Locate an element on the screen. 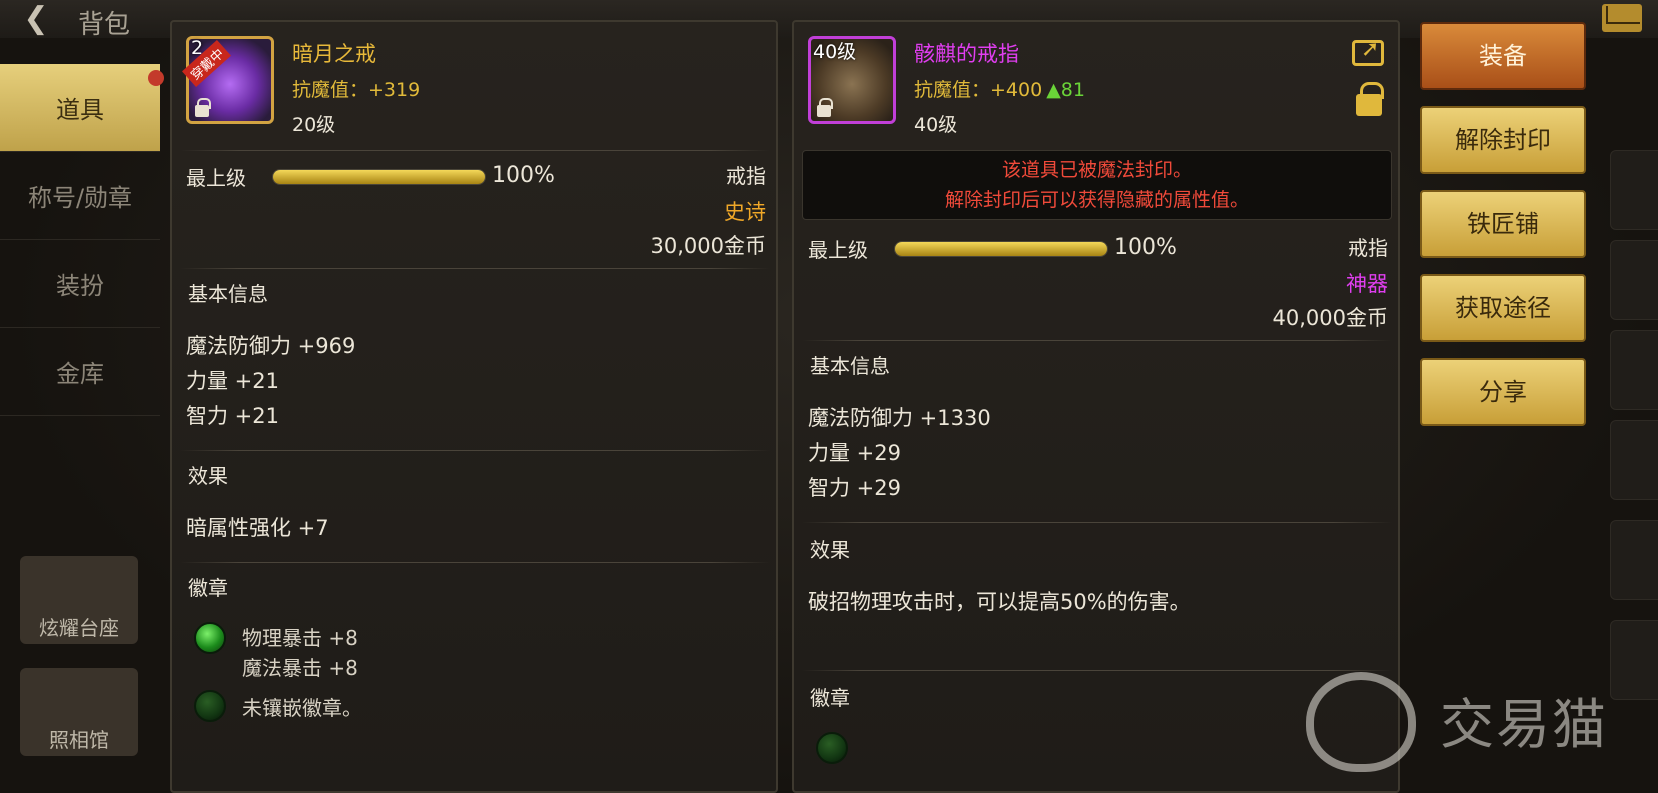 The image size is (1658, 793). item-anti-magic-stat: 抗魔值：+400 ▲81 is located at coordinates (999, 88).